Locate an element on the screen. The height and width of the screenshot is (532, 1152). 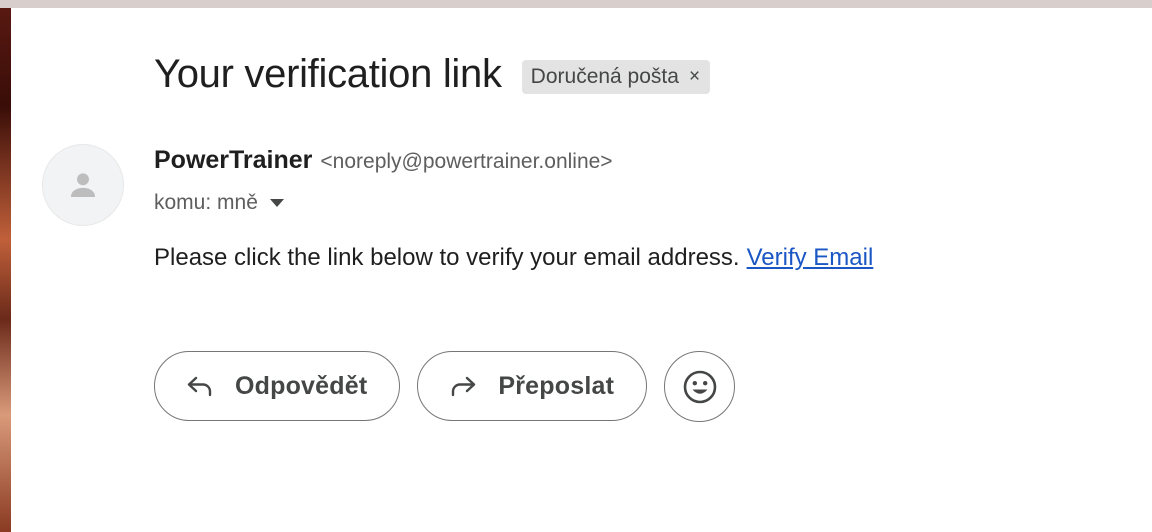
label-chip-inbox: Doručená pošta × is located at coordinates (616, 76).